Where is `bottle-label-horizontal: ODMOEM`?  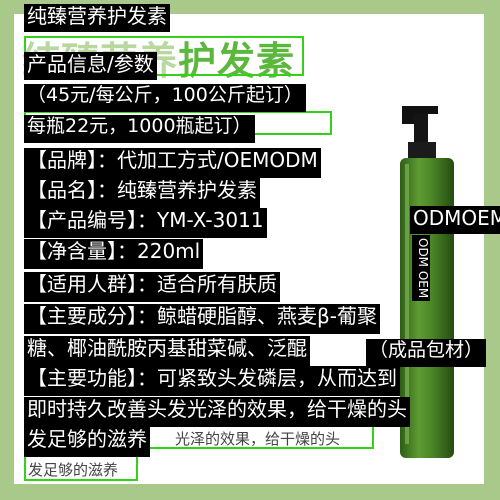
bottle-label-horizontal: ODMOEM is located at coordinates (455, 220).